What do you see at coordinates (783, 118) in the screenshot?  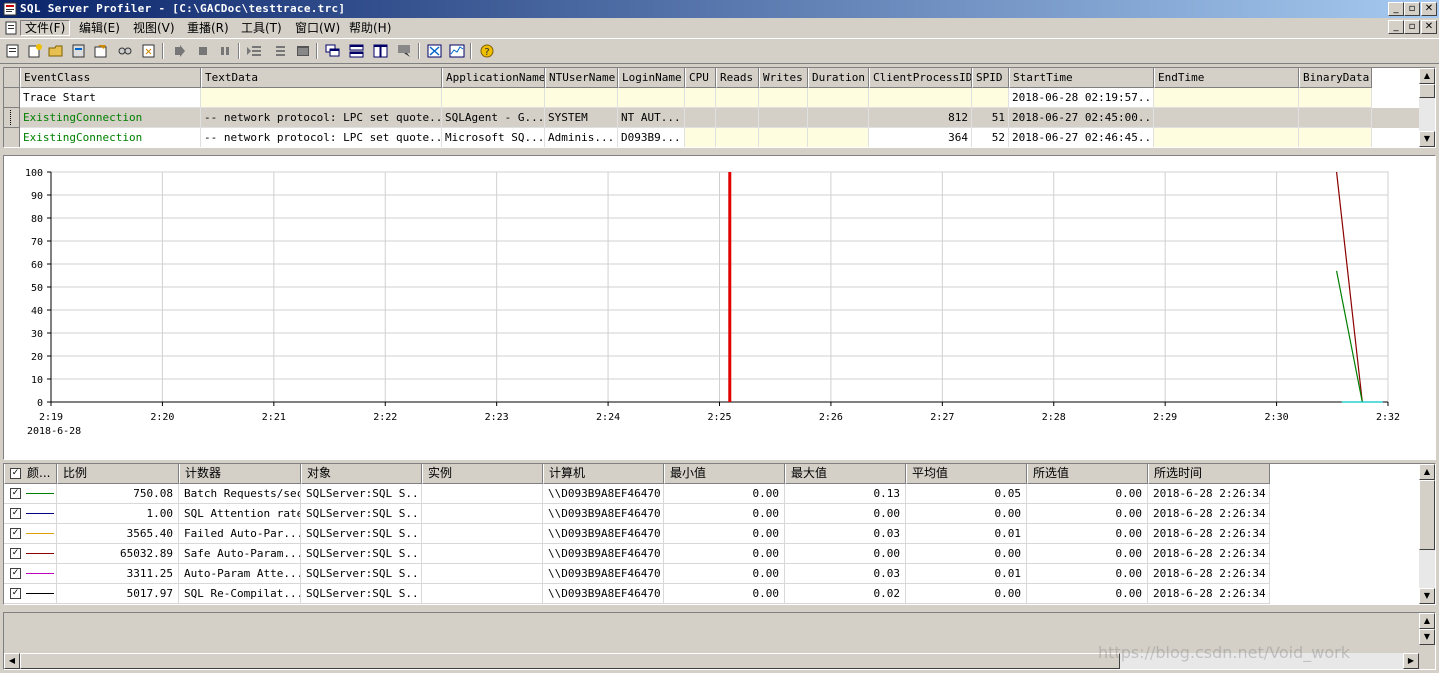 I see `cell-writes` at bounding box center [783, 118].